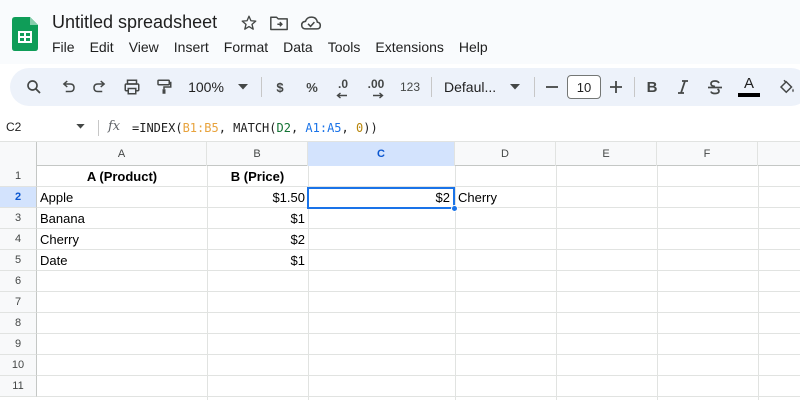  I want to click on cell-b3: $1, so click(257, 218).